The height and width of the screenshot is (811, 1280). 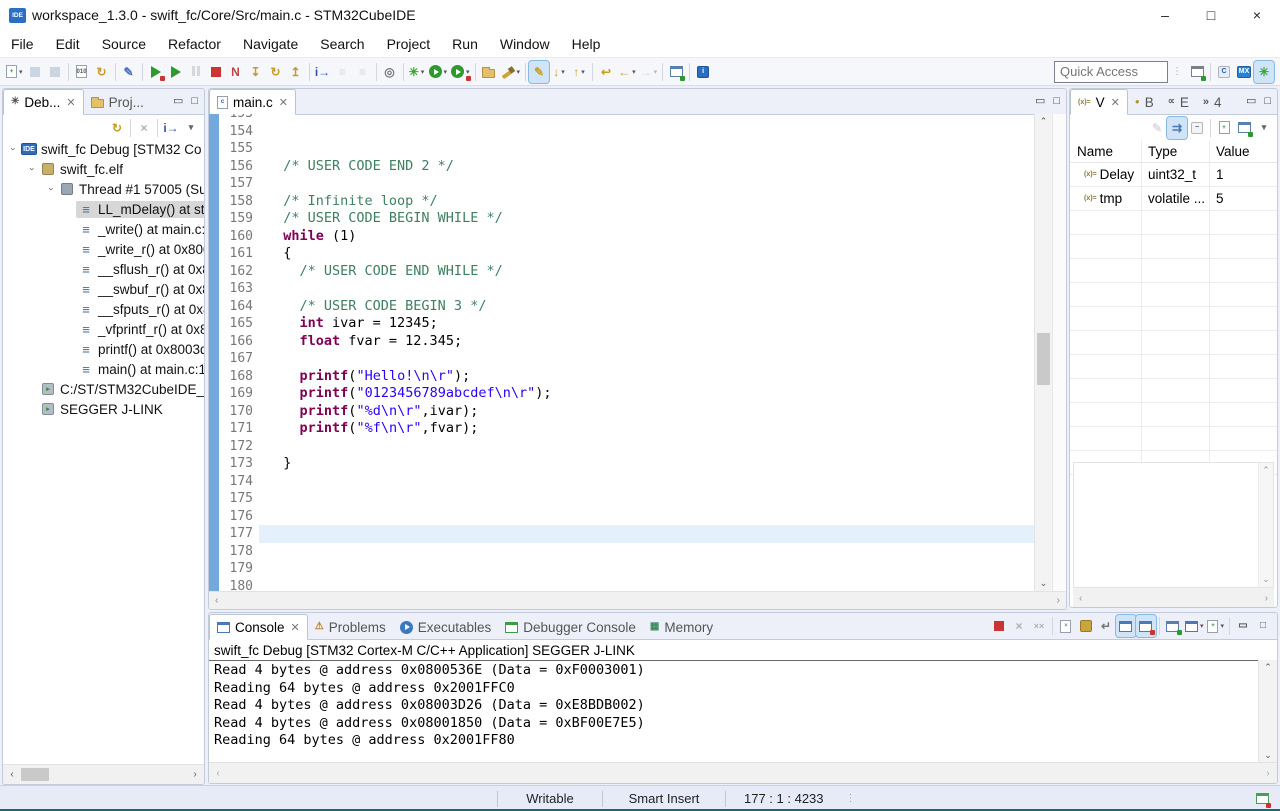 What do you see at coordinates (350, 627) in the screenshot?
I see `console-tab-problems: ⚠ Problems` at bounding box center [350, 627].